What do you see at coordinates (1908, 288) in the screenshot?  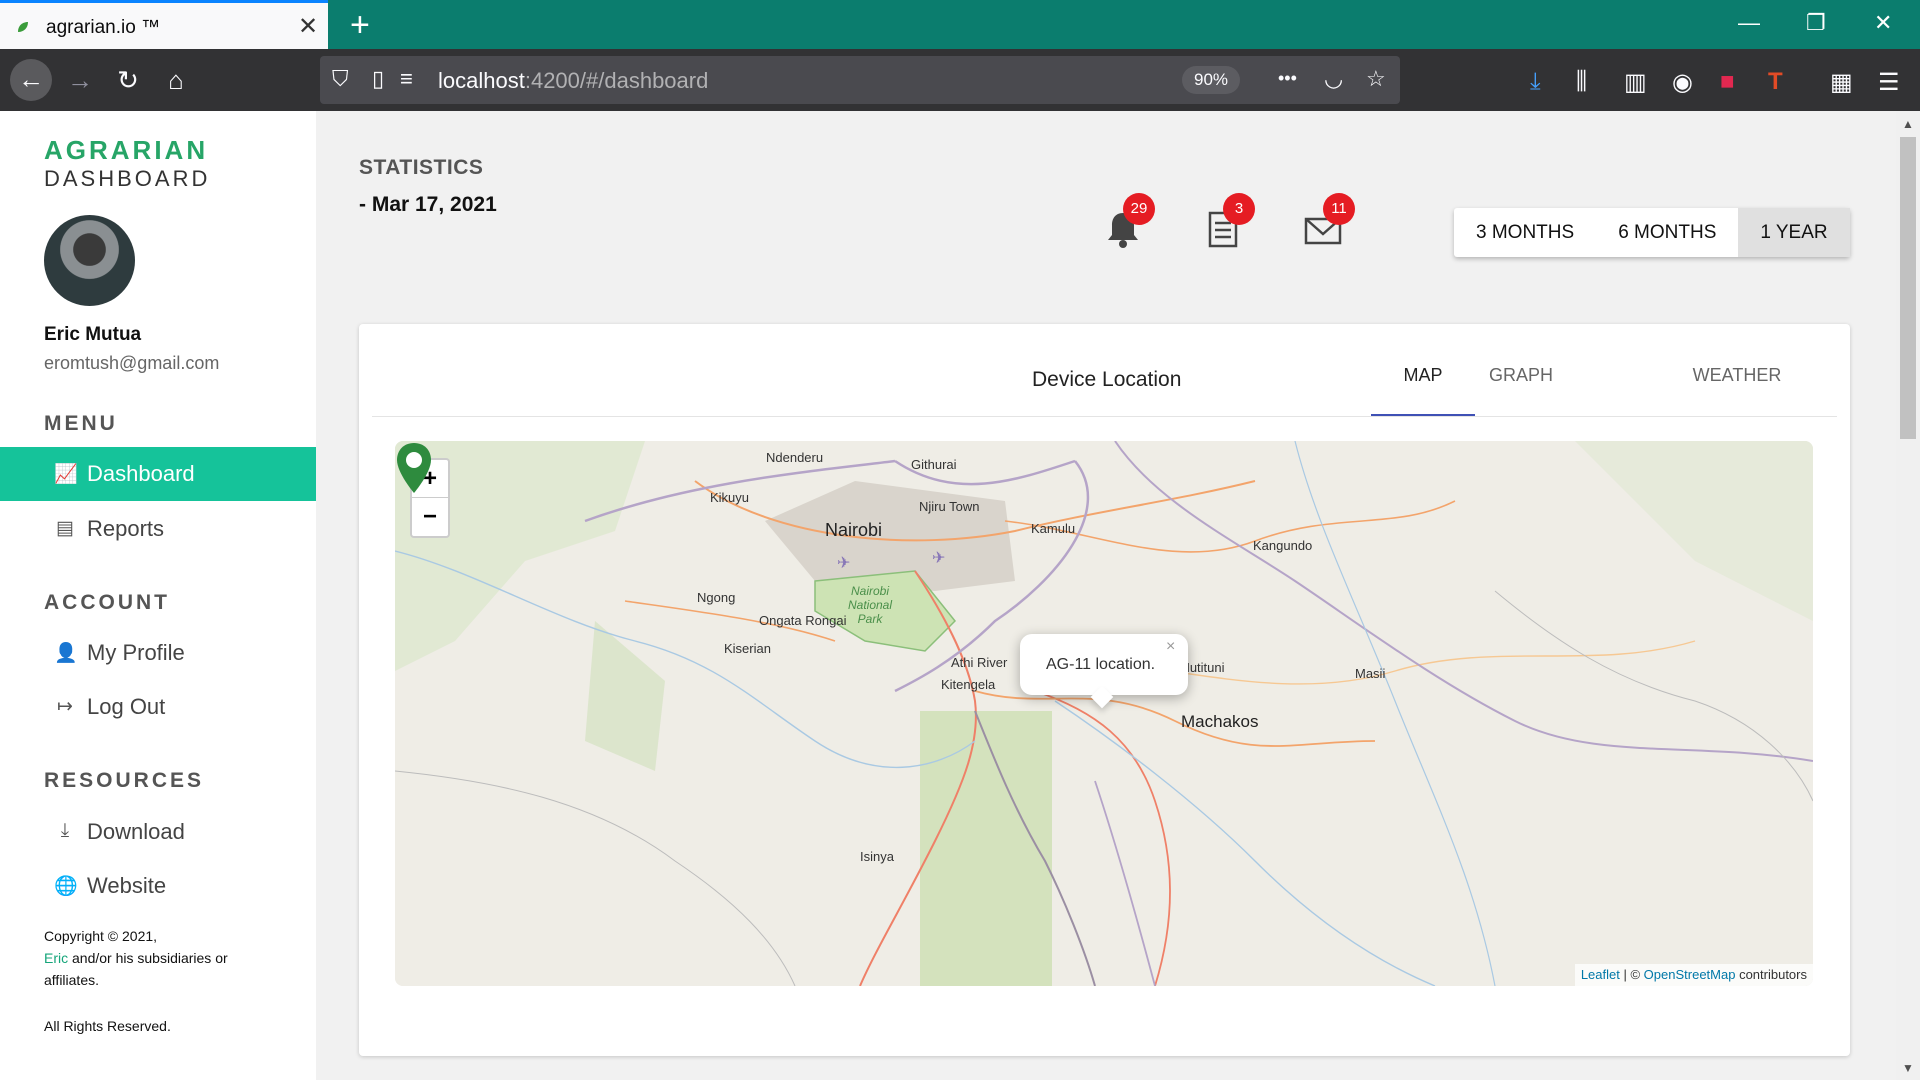 I see `scroll-thumb` at bounding box center [1908, 288].